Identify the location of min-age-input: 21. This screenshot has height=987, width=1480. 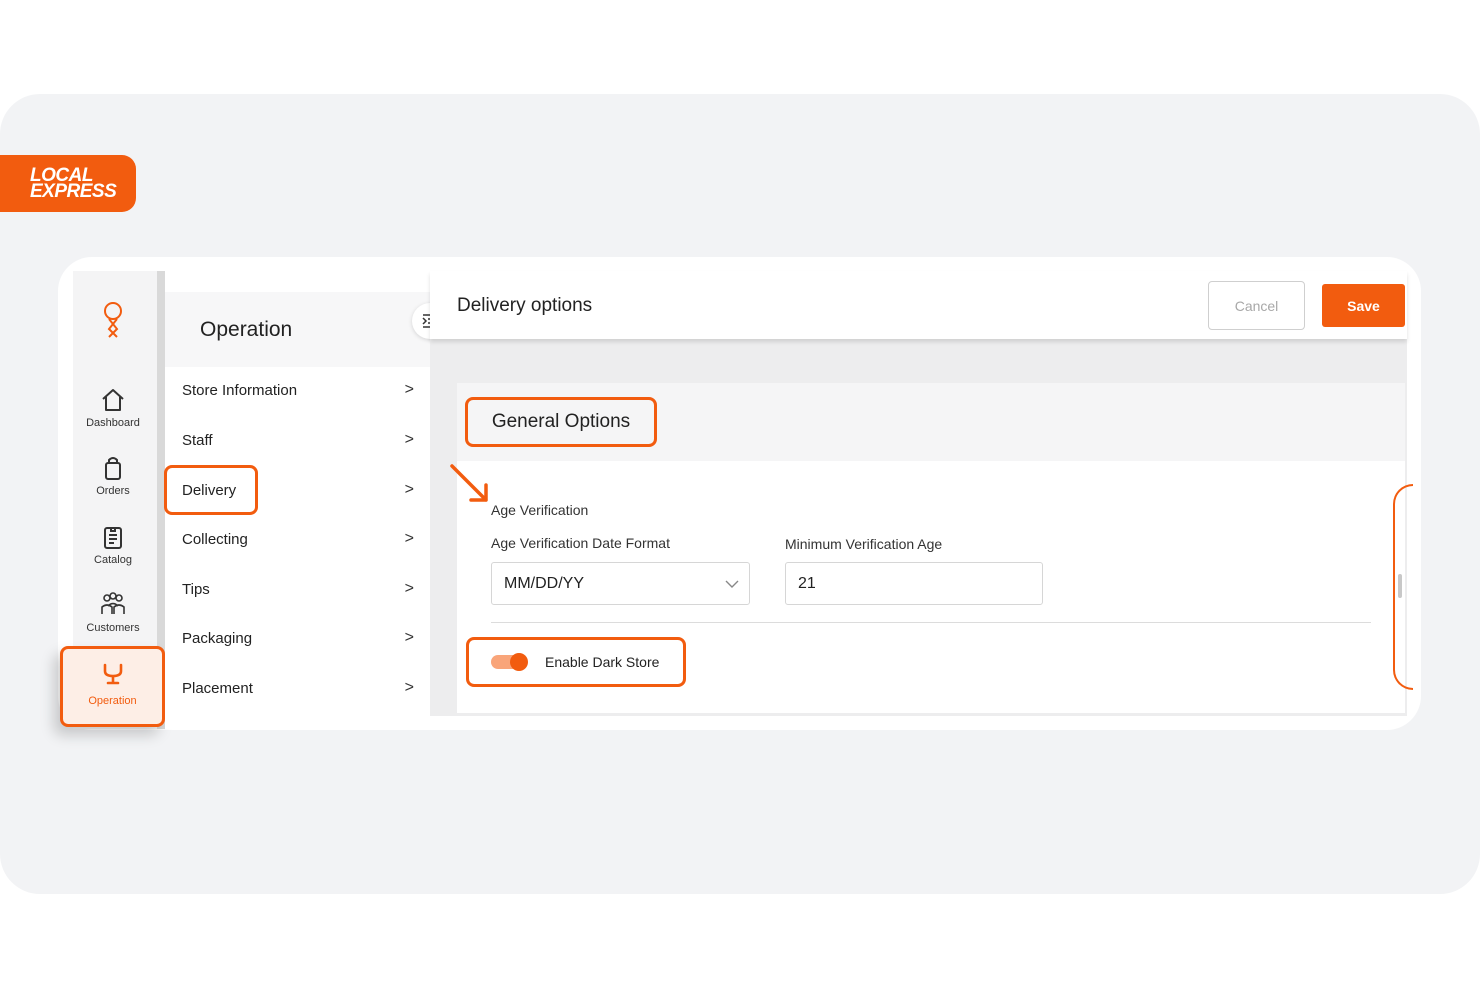
(914, 583).